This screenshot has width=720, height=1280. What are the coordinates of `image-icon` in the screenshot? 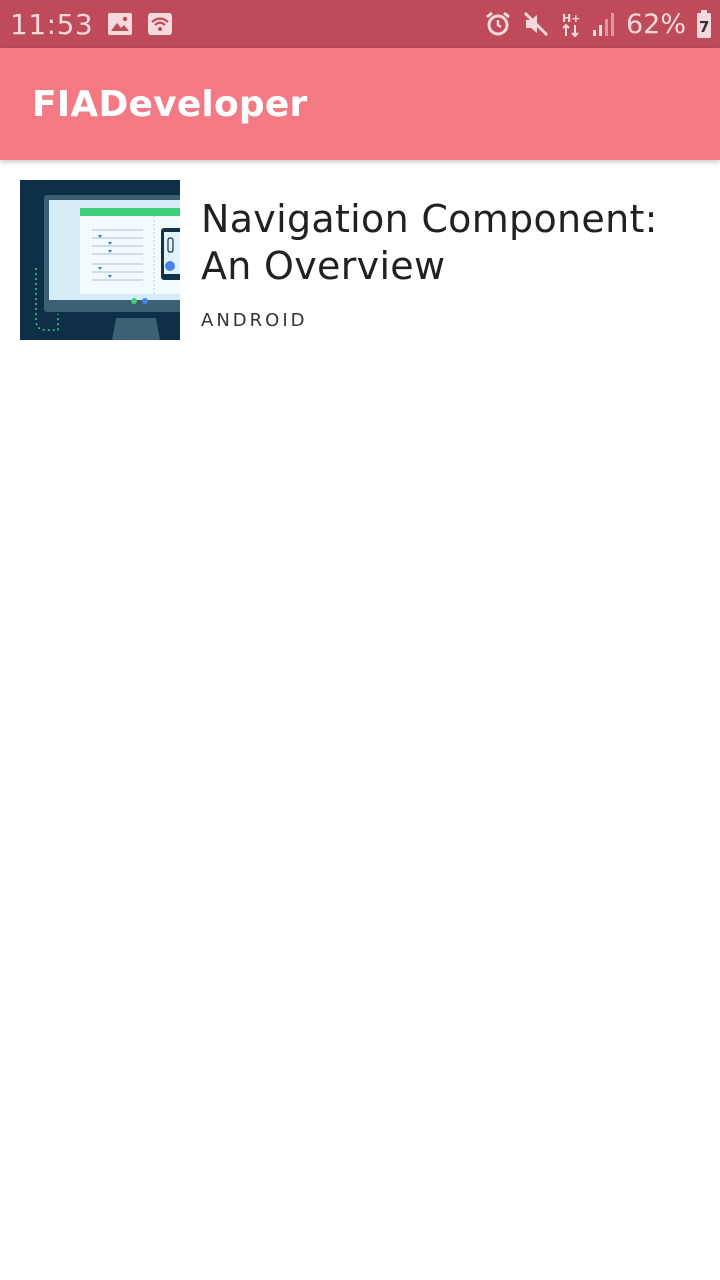 It's located at (120, 24).